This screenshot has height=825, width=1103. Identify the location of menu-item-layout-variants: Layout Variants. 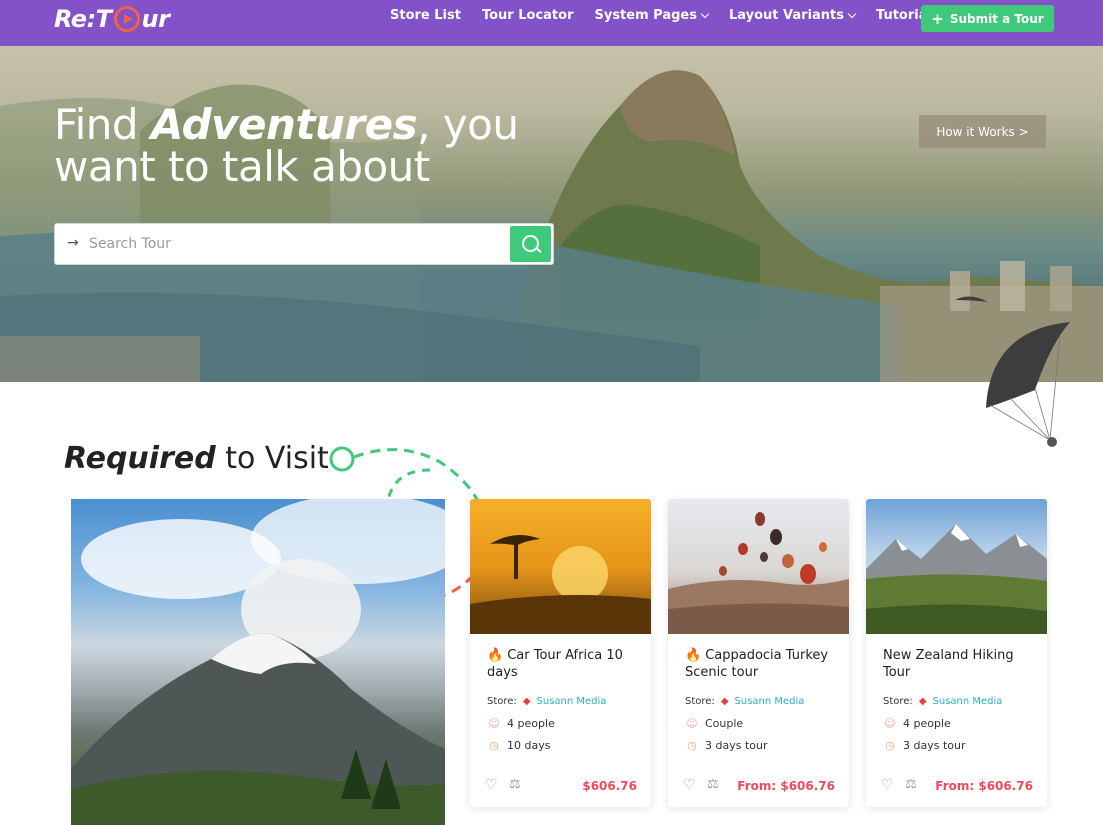
(792, 15).